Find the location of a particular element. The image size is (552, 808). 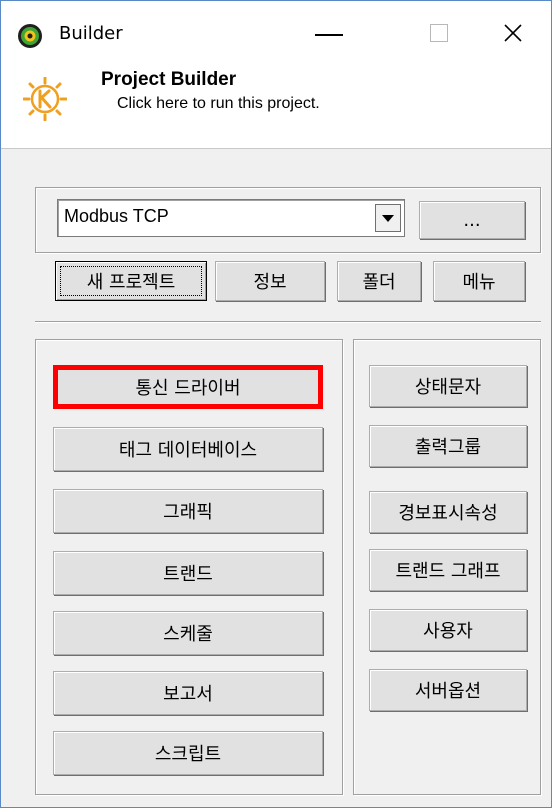

alarm-display-property-button: 경보표시속성 is located at coordinates (448, 512).